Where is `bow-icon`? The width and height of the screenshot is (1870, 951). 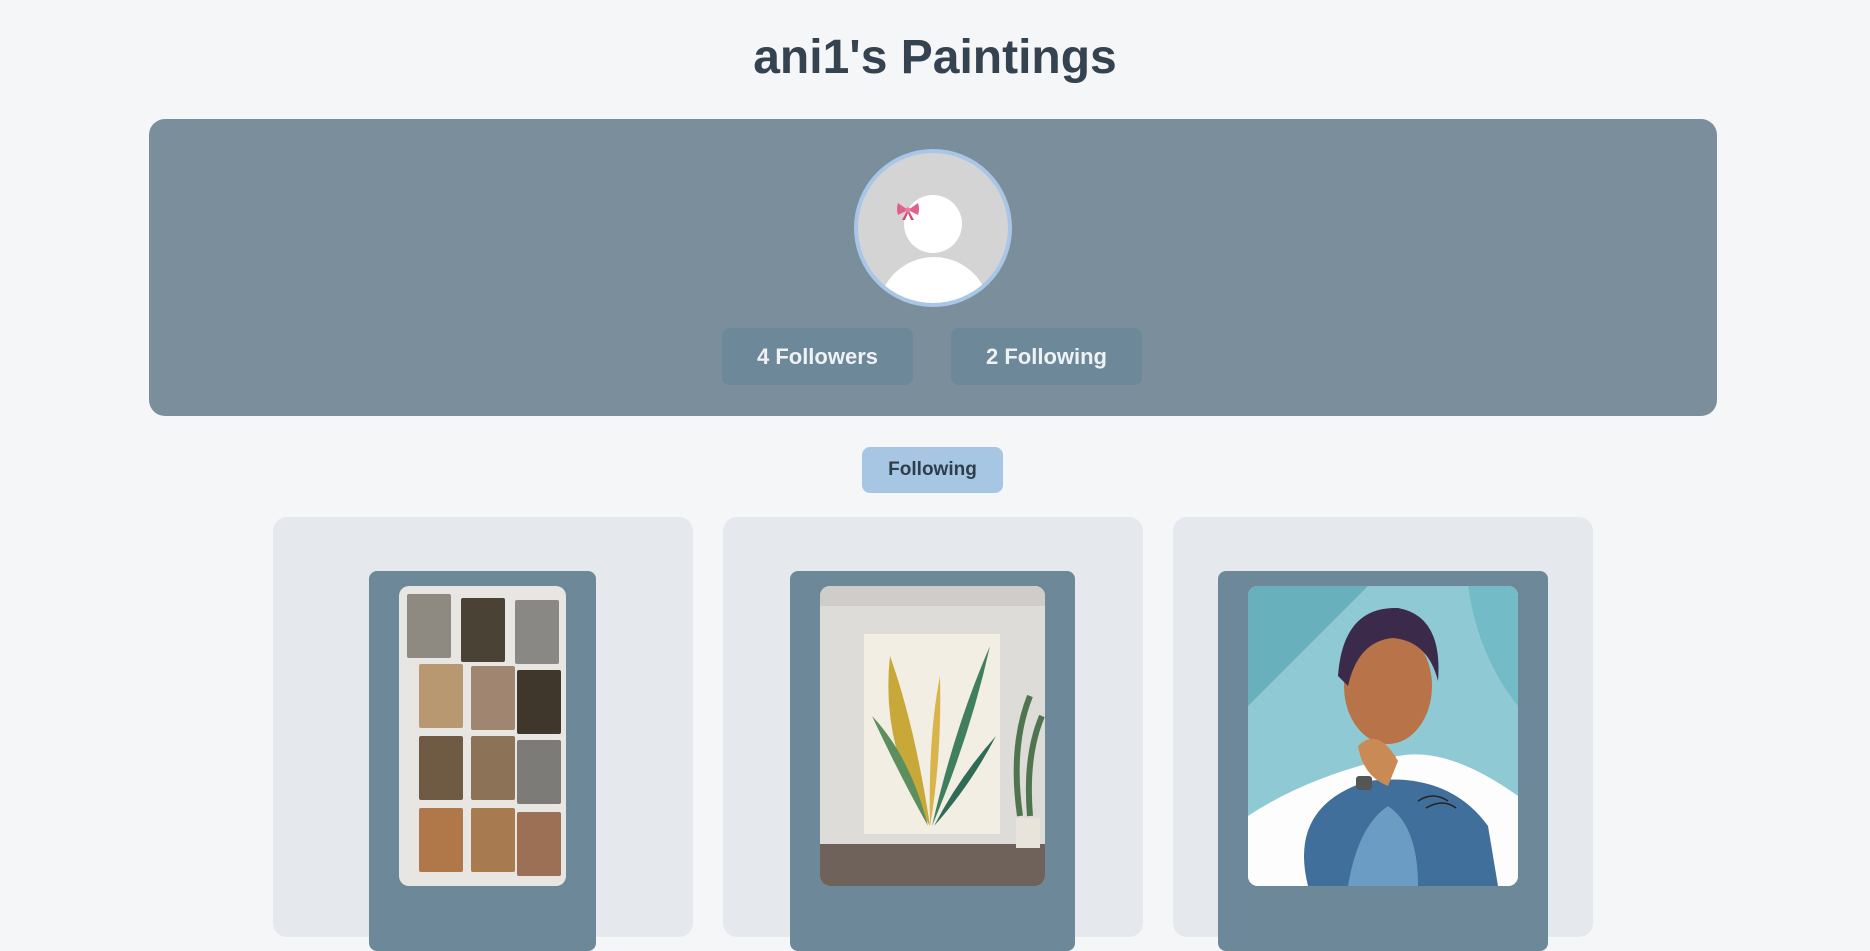 bow-icon is located at coordinates (908, 211).